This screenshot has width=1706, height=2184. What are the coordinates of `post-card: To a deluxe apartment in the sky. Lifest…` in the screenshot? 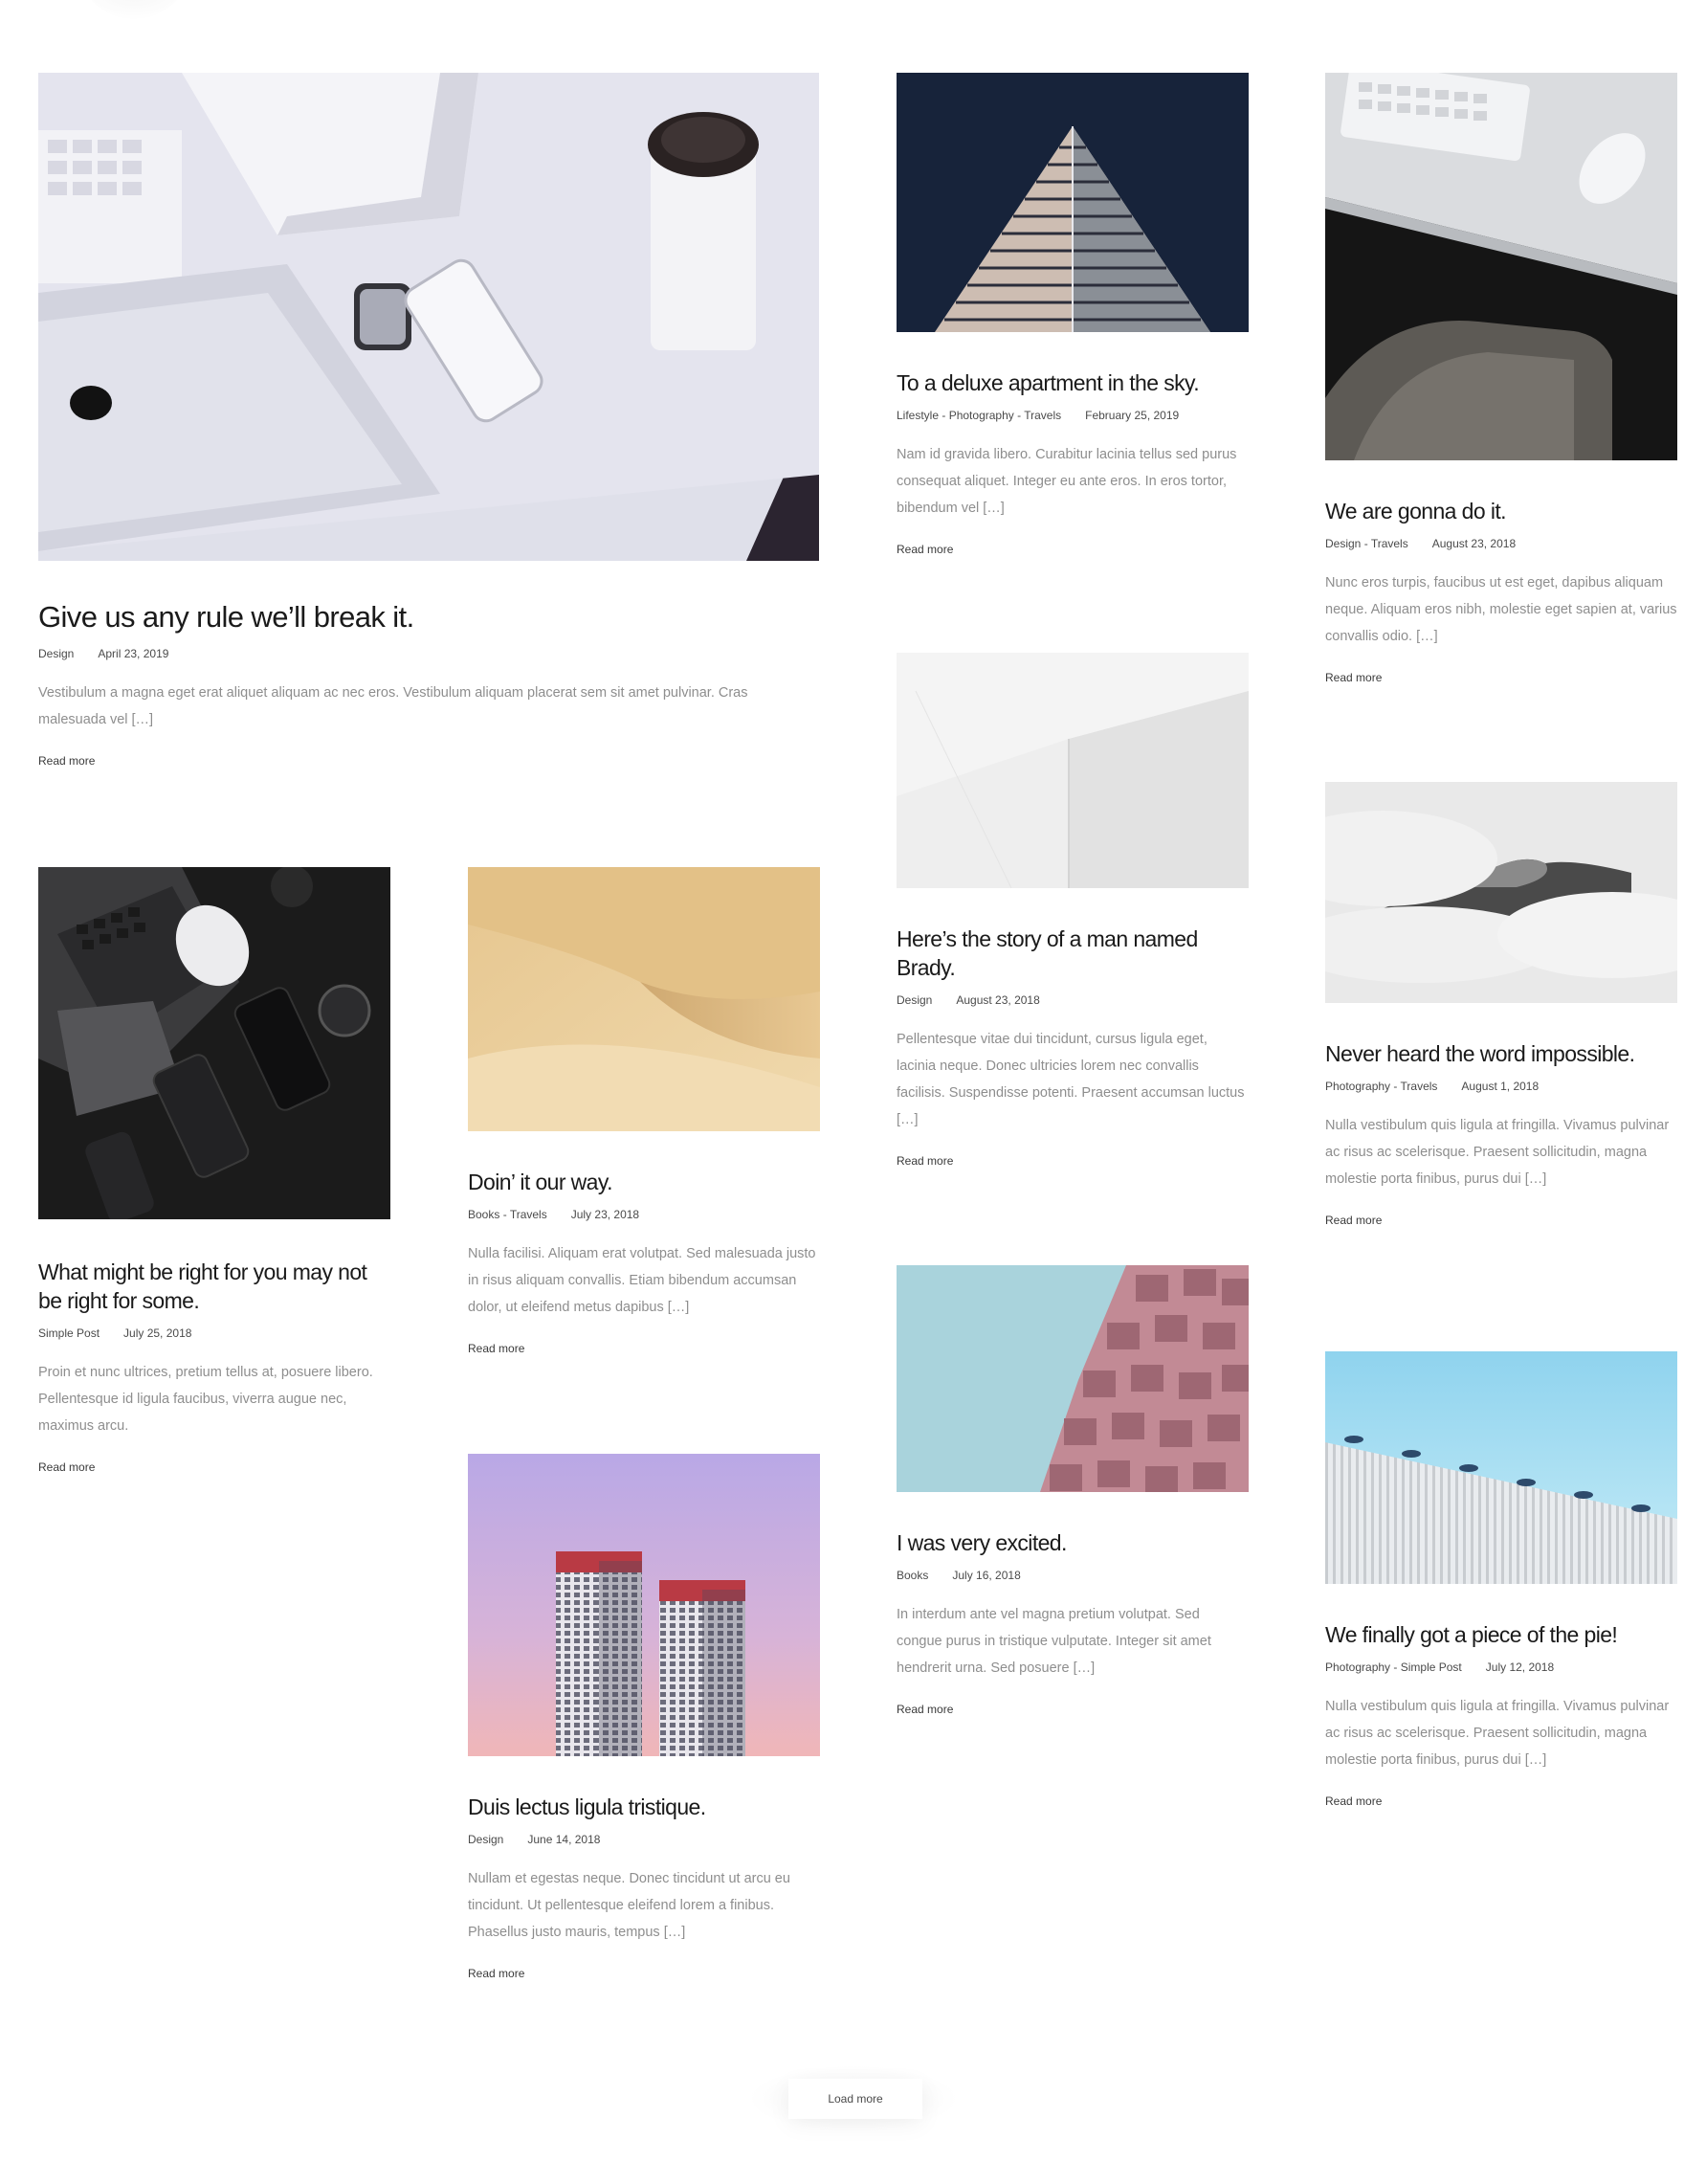 It's located at (1073, 316).